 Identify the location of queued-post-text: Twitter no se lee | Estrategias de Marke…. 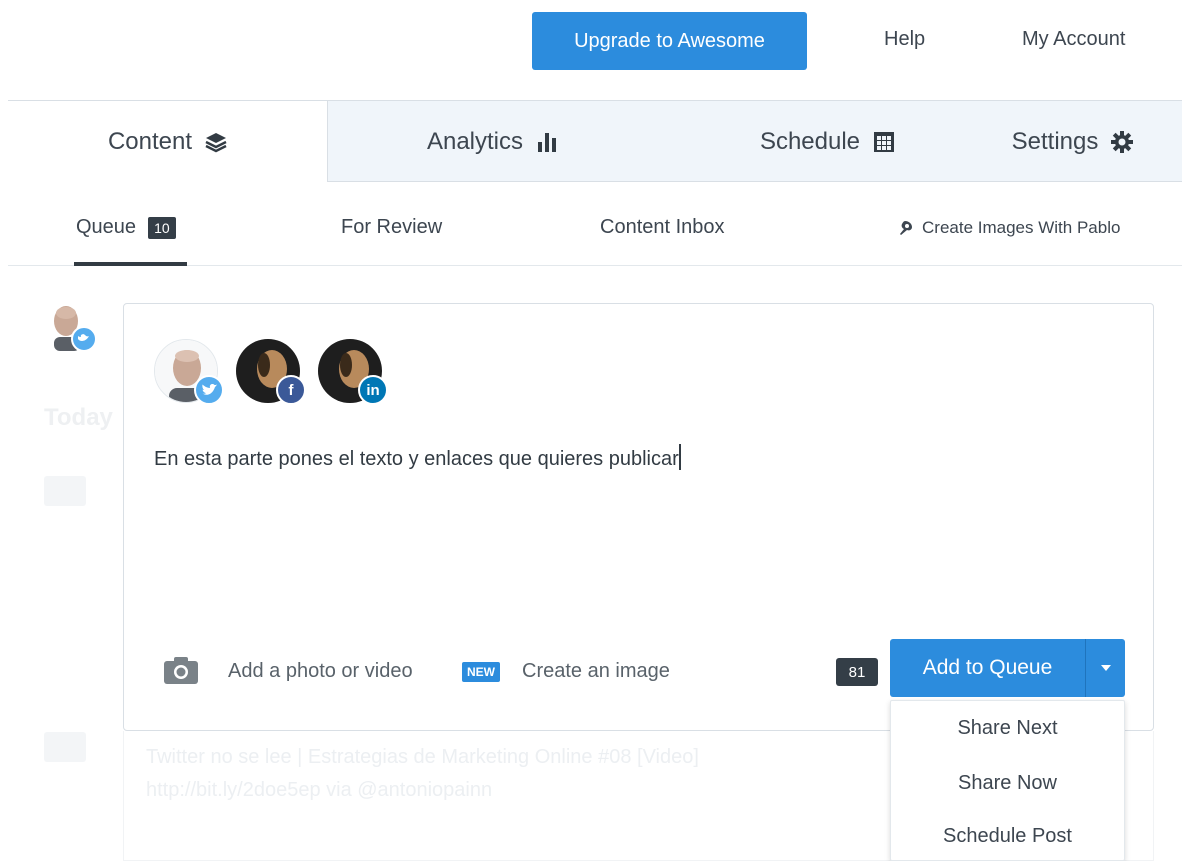
(422, 774).